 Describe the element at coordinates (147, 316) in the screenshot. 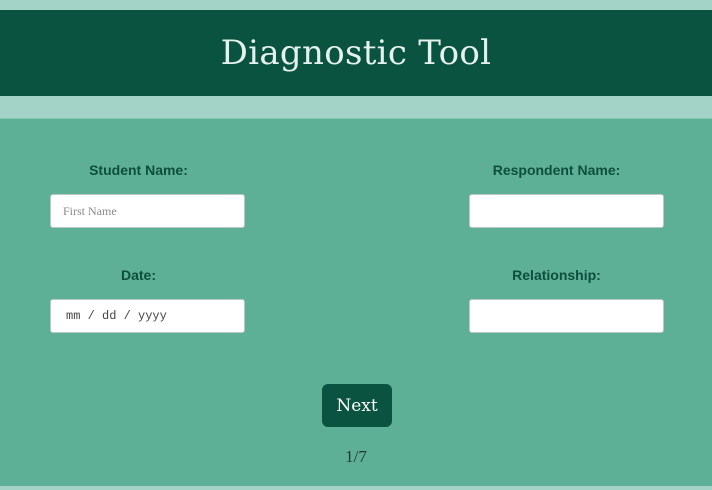

I see `date-input` at that location.